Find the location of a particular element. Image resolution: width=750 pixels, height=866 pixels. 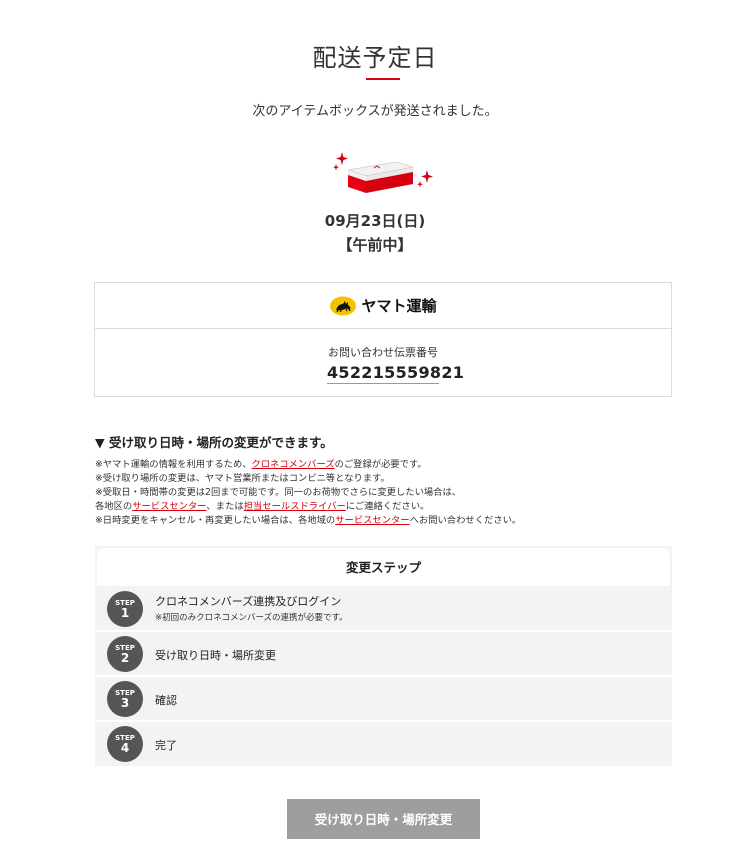

step-badge-number: 3 is located at coordinates (125, 703).